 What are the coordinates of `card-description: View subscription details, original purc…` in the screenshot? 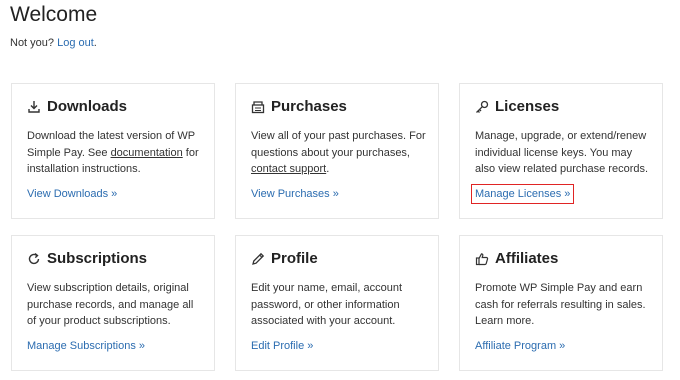 It's located at (110, 304).